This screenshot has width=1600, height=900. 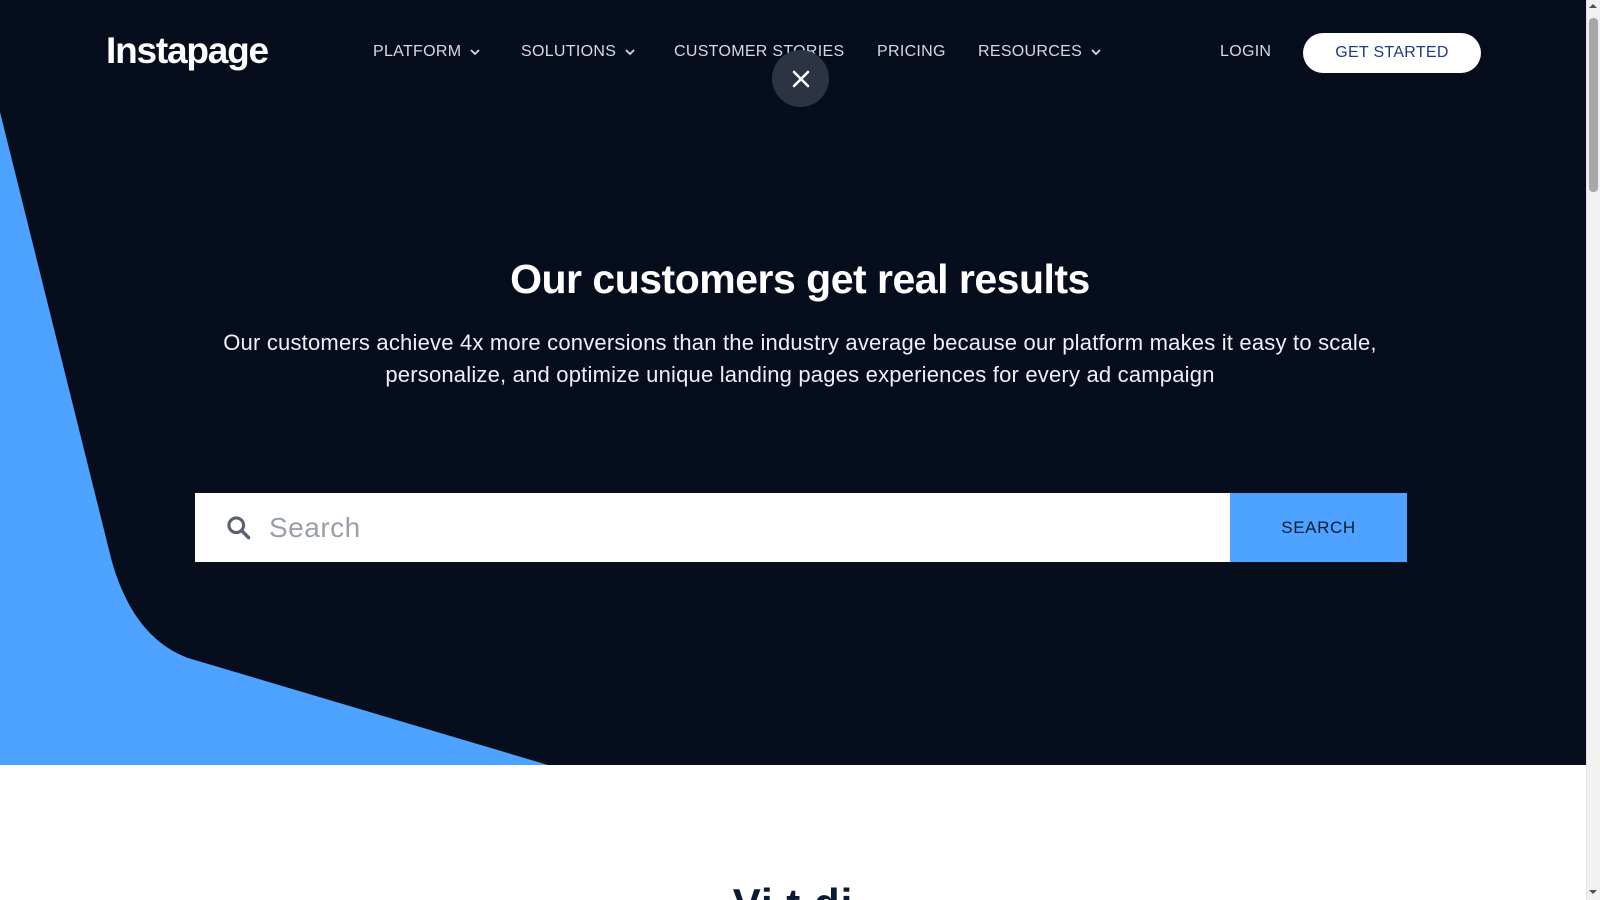 I want to click on scrollbar-thumb, so click(x=1593, y=105).